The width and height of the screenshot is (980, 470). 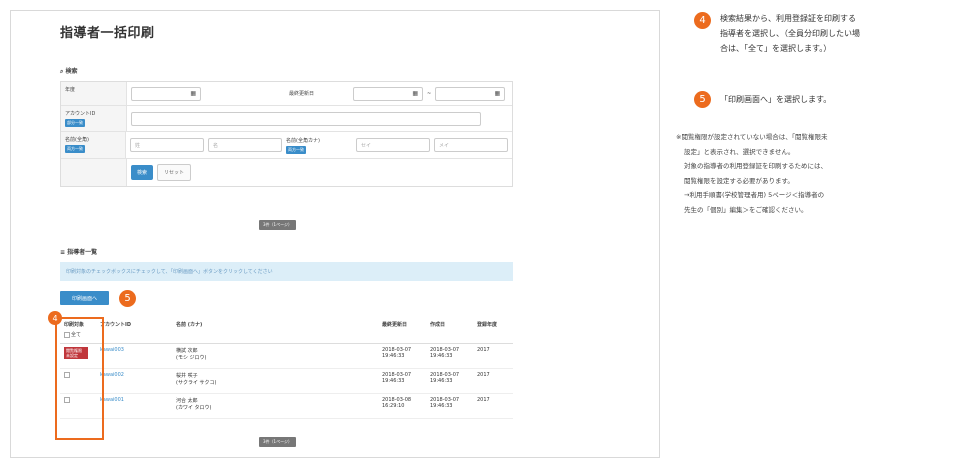 I want to click on search-header: ⌕ 検索, so click(x=69, y=71).